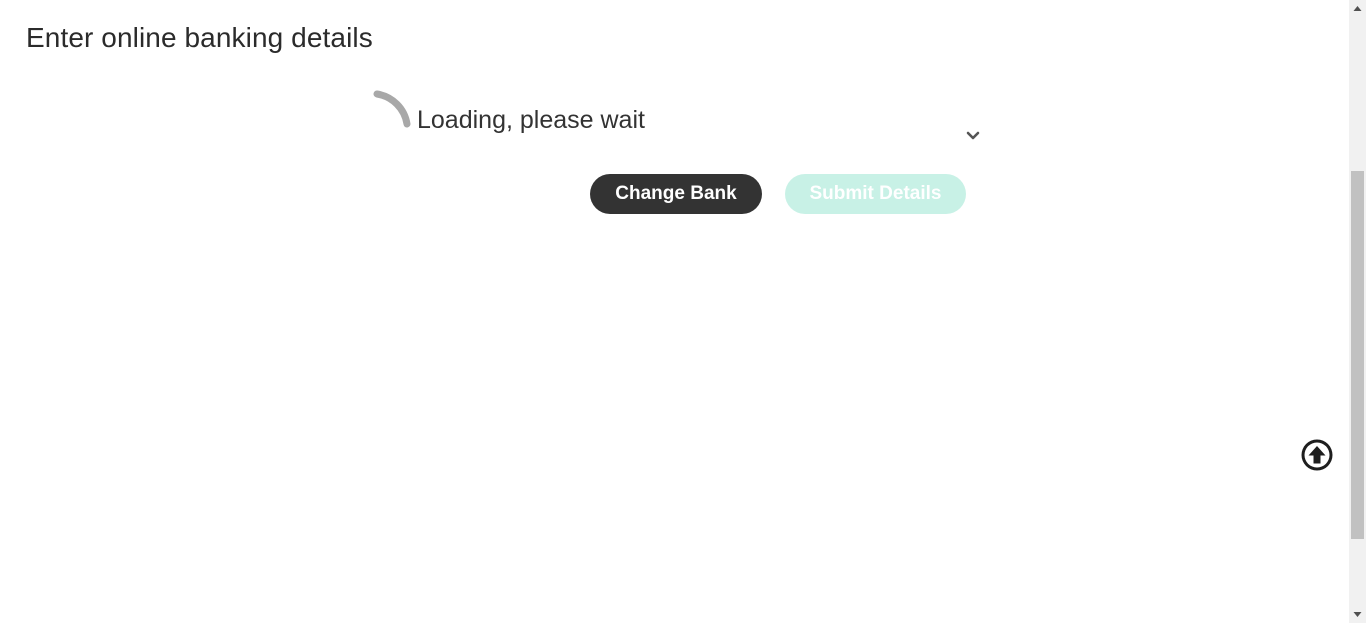 This screenshot has height=623, width=1366. What do you see at coordinates (1357, 8) in the screenshot?
I see `scroll-up-arrow-icon` at bounding box center [1357, 8].